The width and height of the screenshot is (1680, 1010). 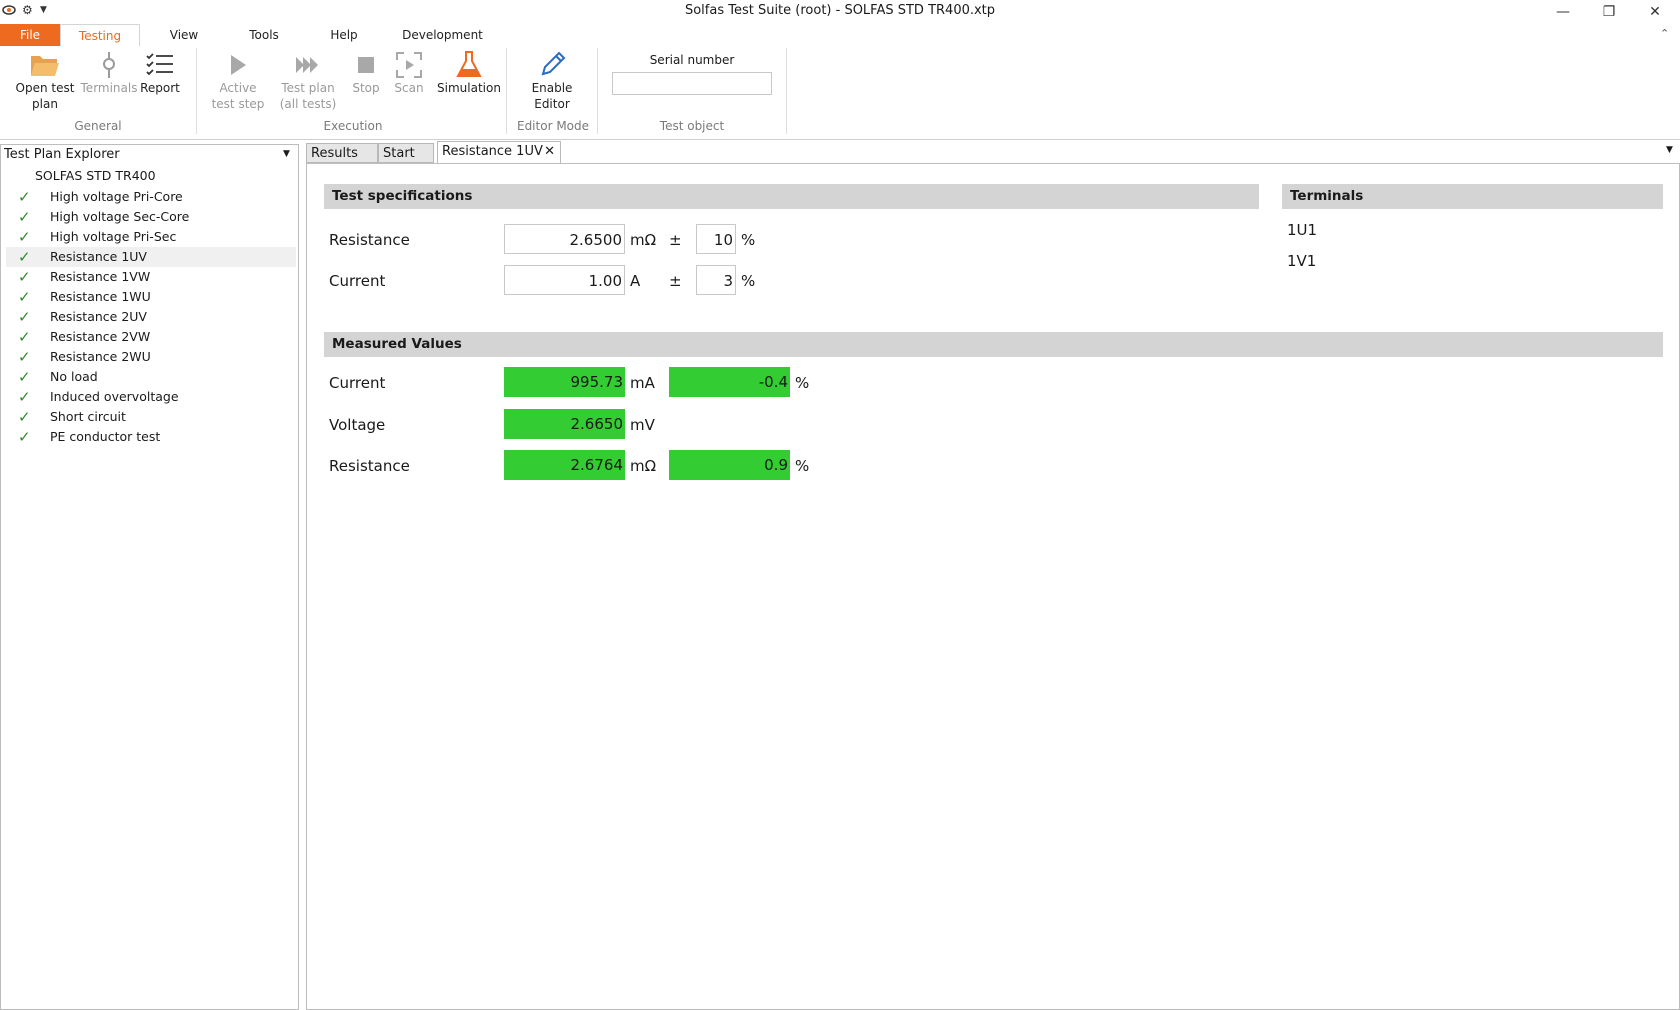 What do you see at coordinates (1655, 12) in the screenshot?
I see `close-icon: ✕` at bounding box center [1655, 12].